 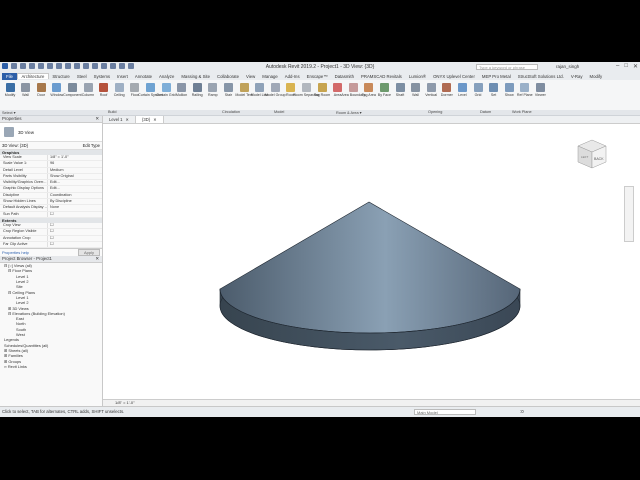 I want to click on ribbon-tab-pramscad-revitals: PRAMSCAD Revitals, so click(x=381, y=76).